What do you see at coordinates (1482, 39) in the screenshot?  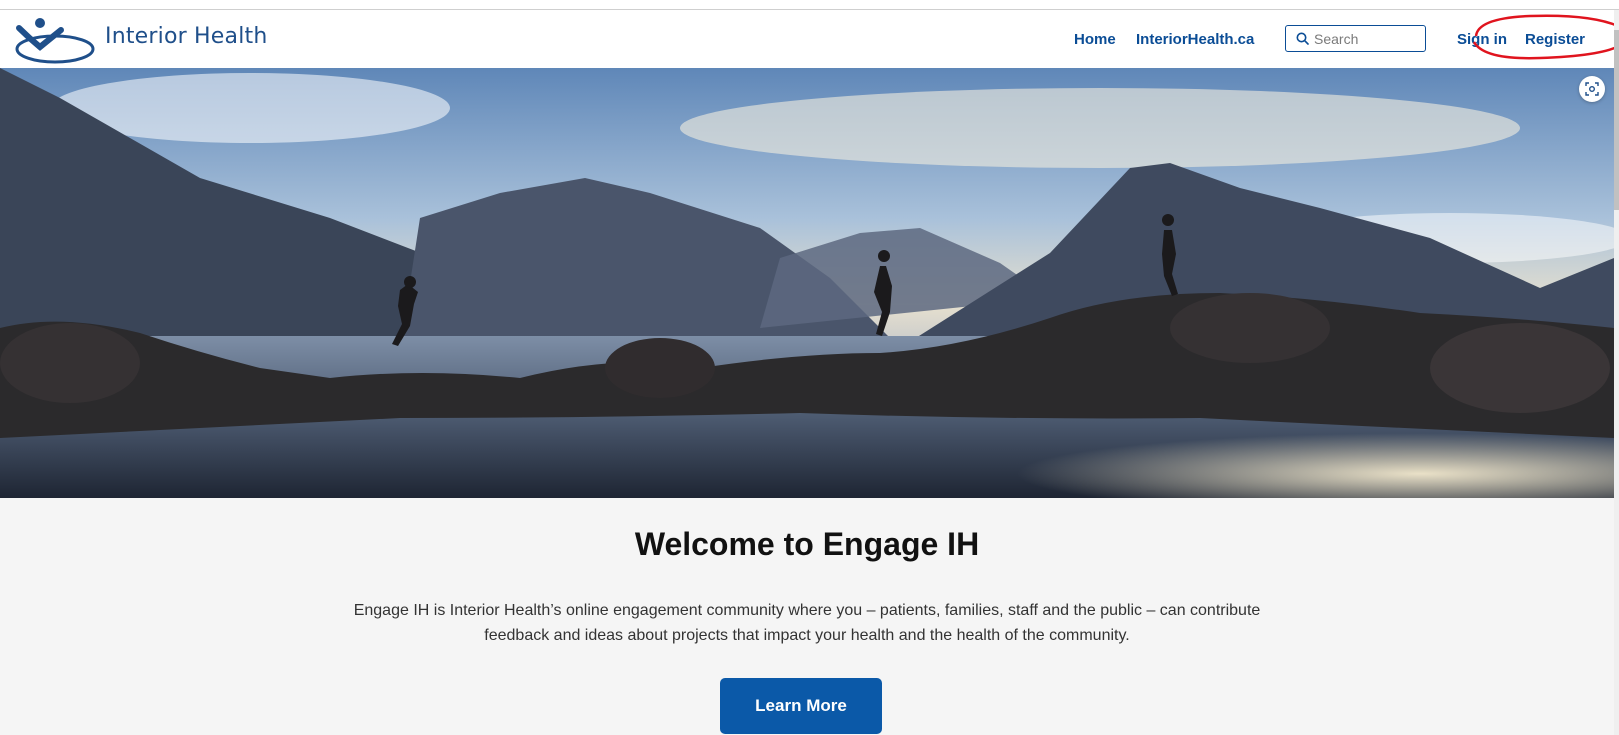 I see `sign-in-link: Sign in` at bounding box center [1482, 39].